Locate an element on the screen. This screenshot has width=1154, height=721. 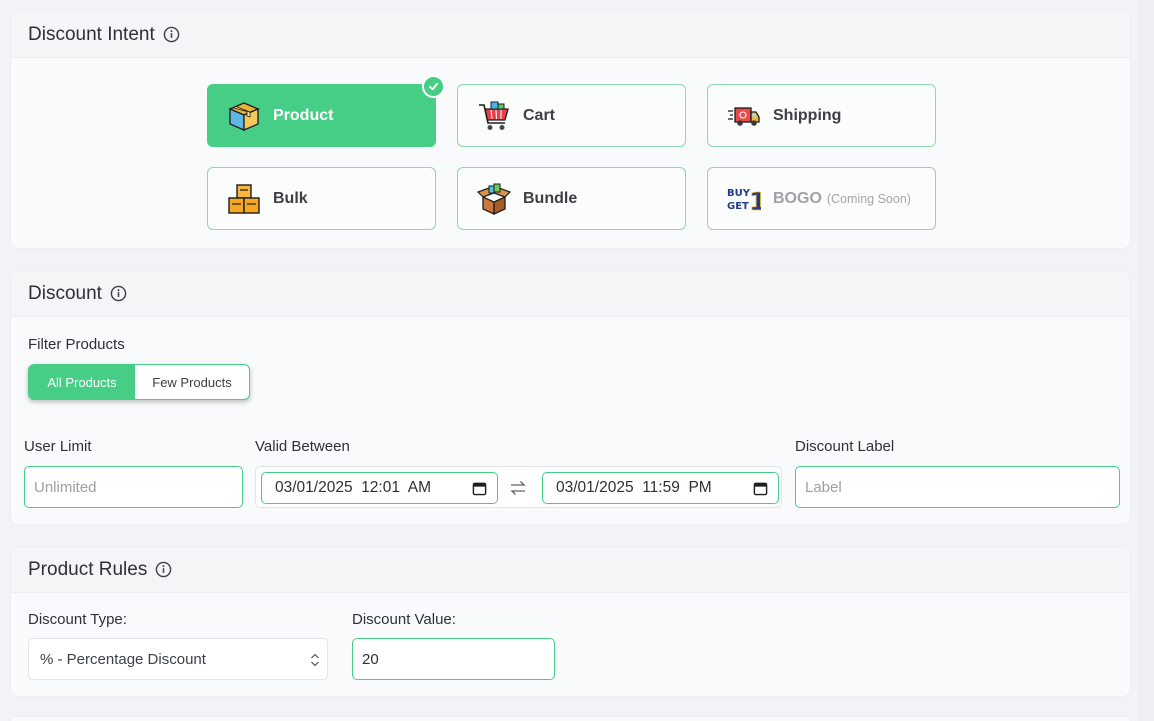
filter-all-products-button: All Products is located at coordinates (82, 382).